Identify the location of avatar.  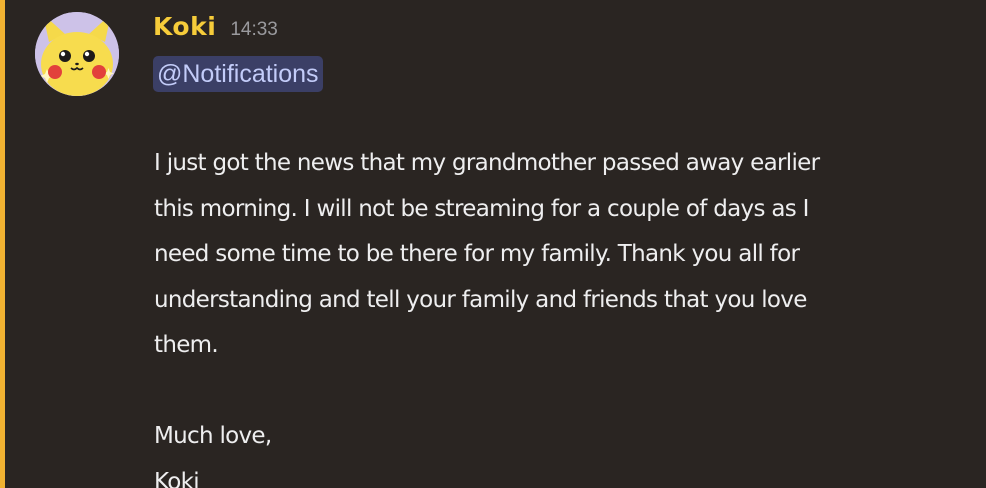
(77, 54).